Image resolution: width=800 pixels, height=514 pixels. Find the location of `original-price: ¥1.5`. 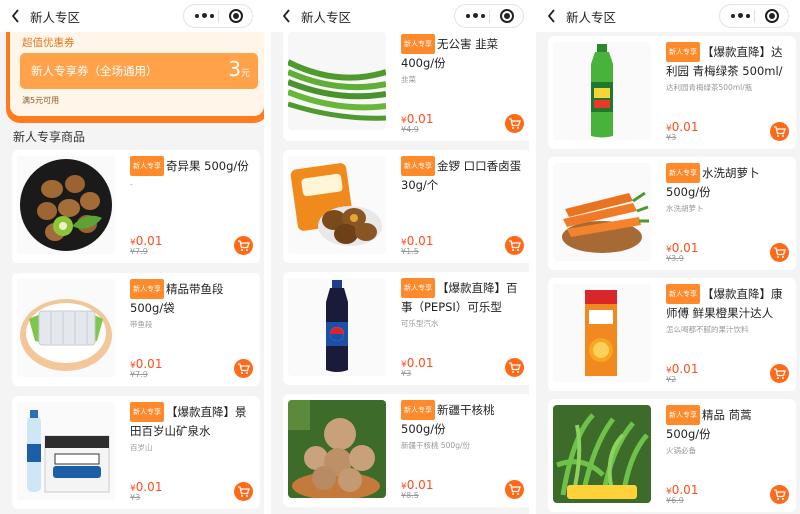

original-price: ¥1.5 is located at coordinates (410, 251).